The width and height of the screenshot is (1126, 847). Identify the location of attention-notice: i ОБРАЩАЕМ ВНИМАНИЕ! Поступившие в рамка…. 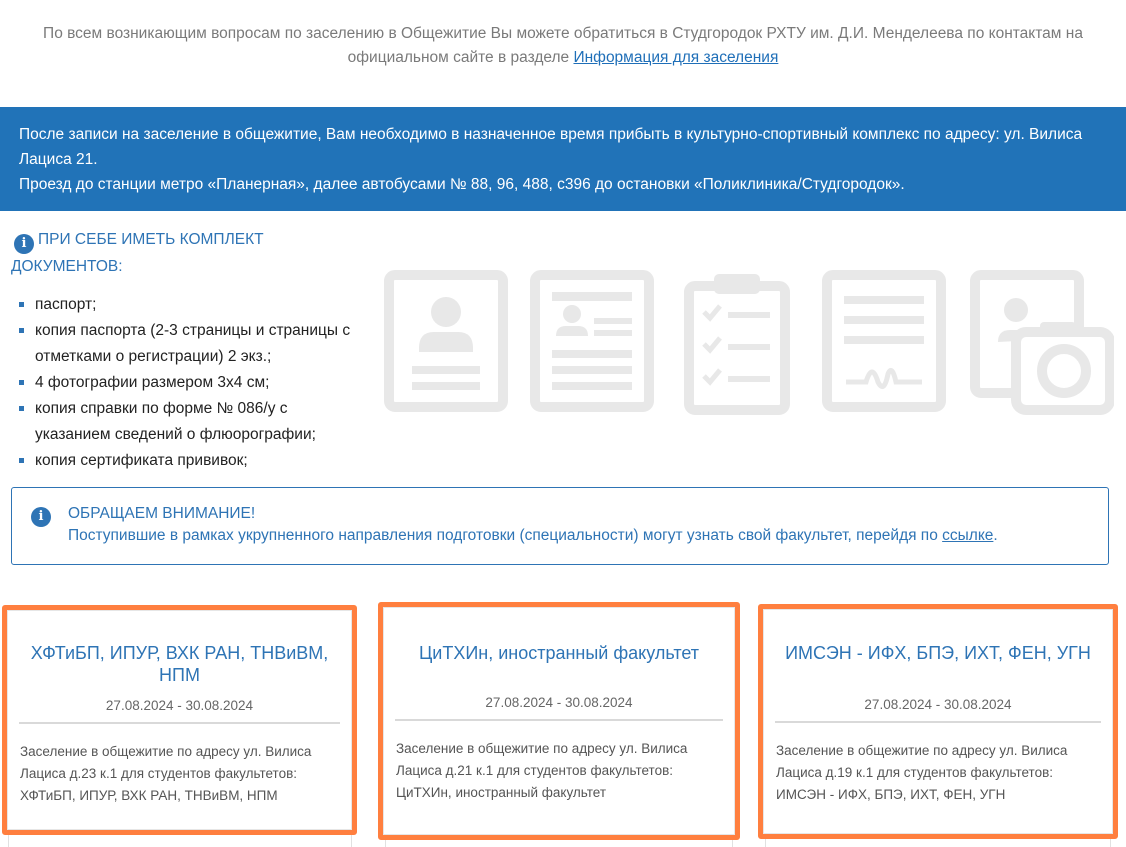
(560, 526).